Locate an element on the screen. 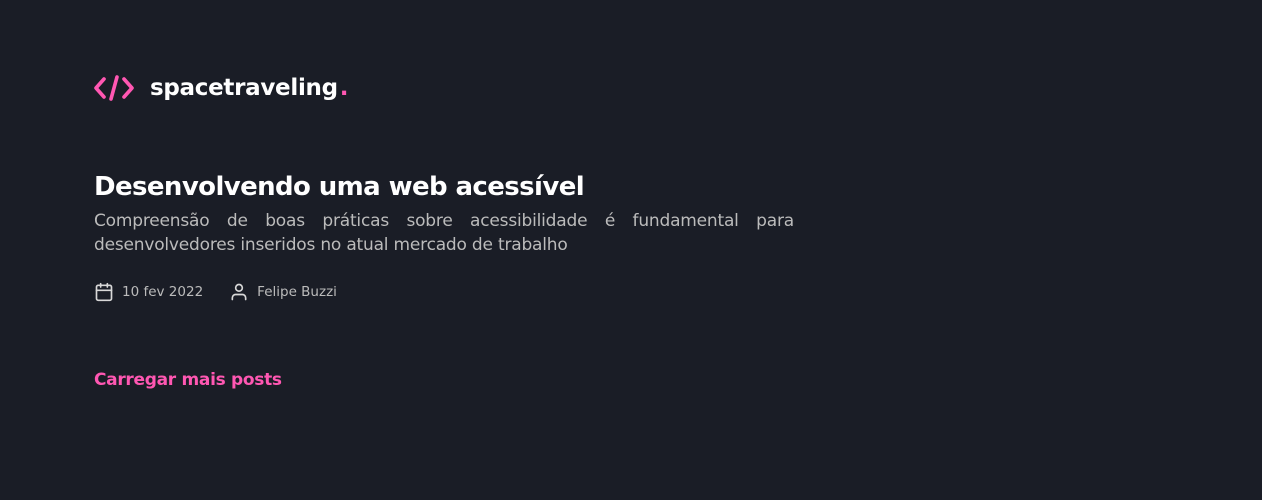 The image size is (1262, 500). load-more-button: Carregar mais posts is located at coordinates (188, 380).